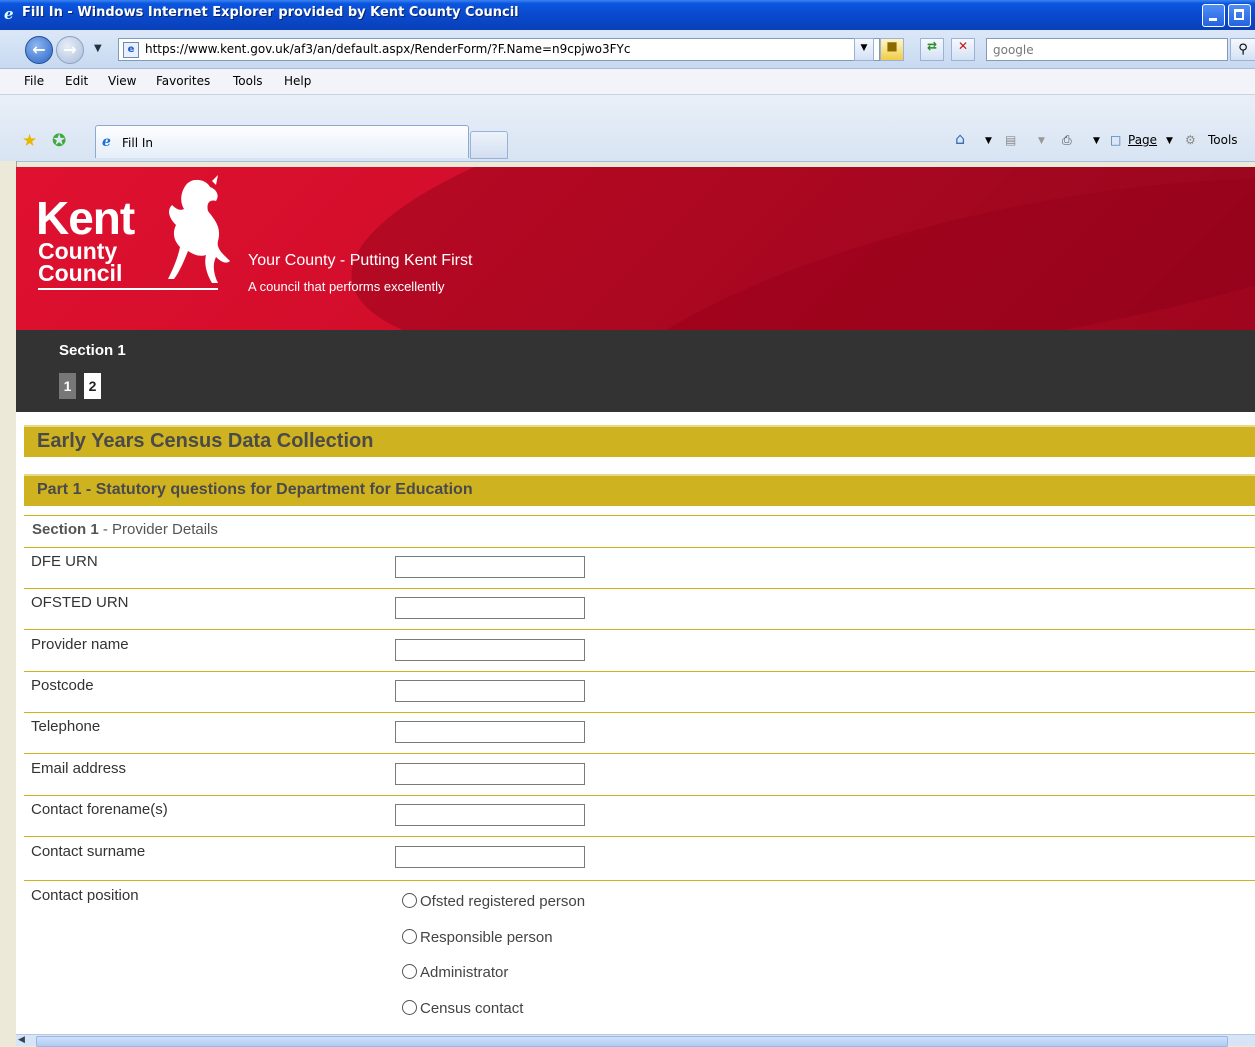  Describe the element at coordinates (79, 768) in the screenshot. I see `field-label-email: Email address` at that location.